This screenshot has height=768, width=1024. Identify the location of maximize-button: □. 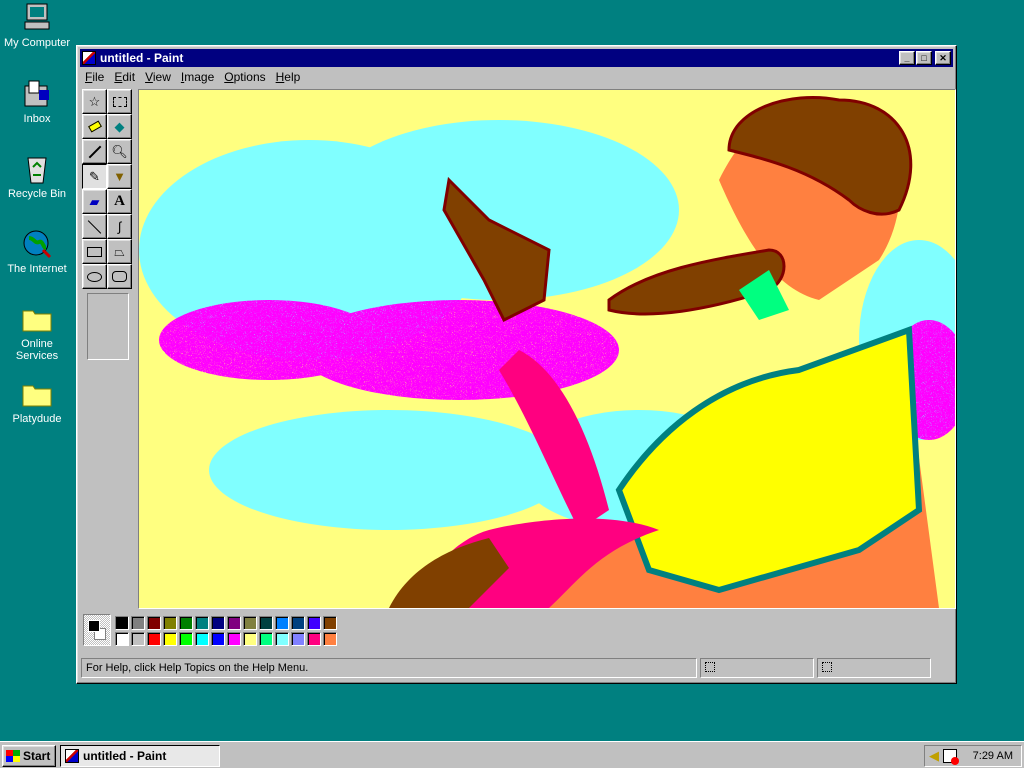
(924, 58).